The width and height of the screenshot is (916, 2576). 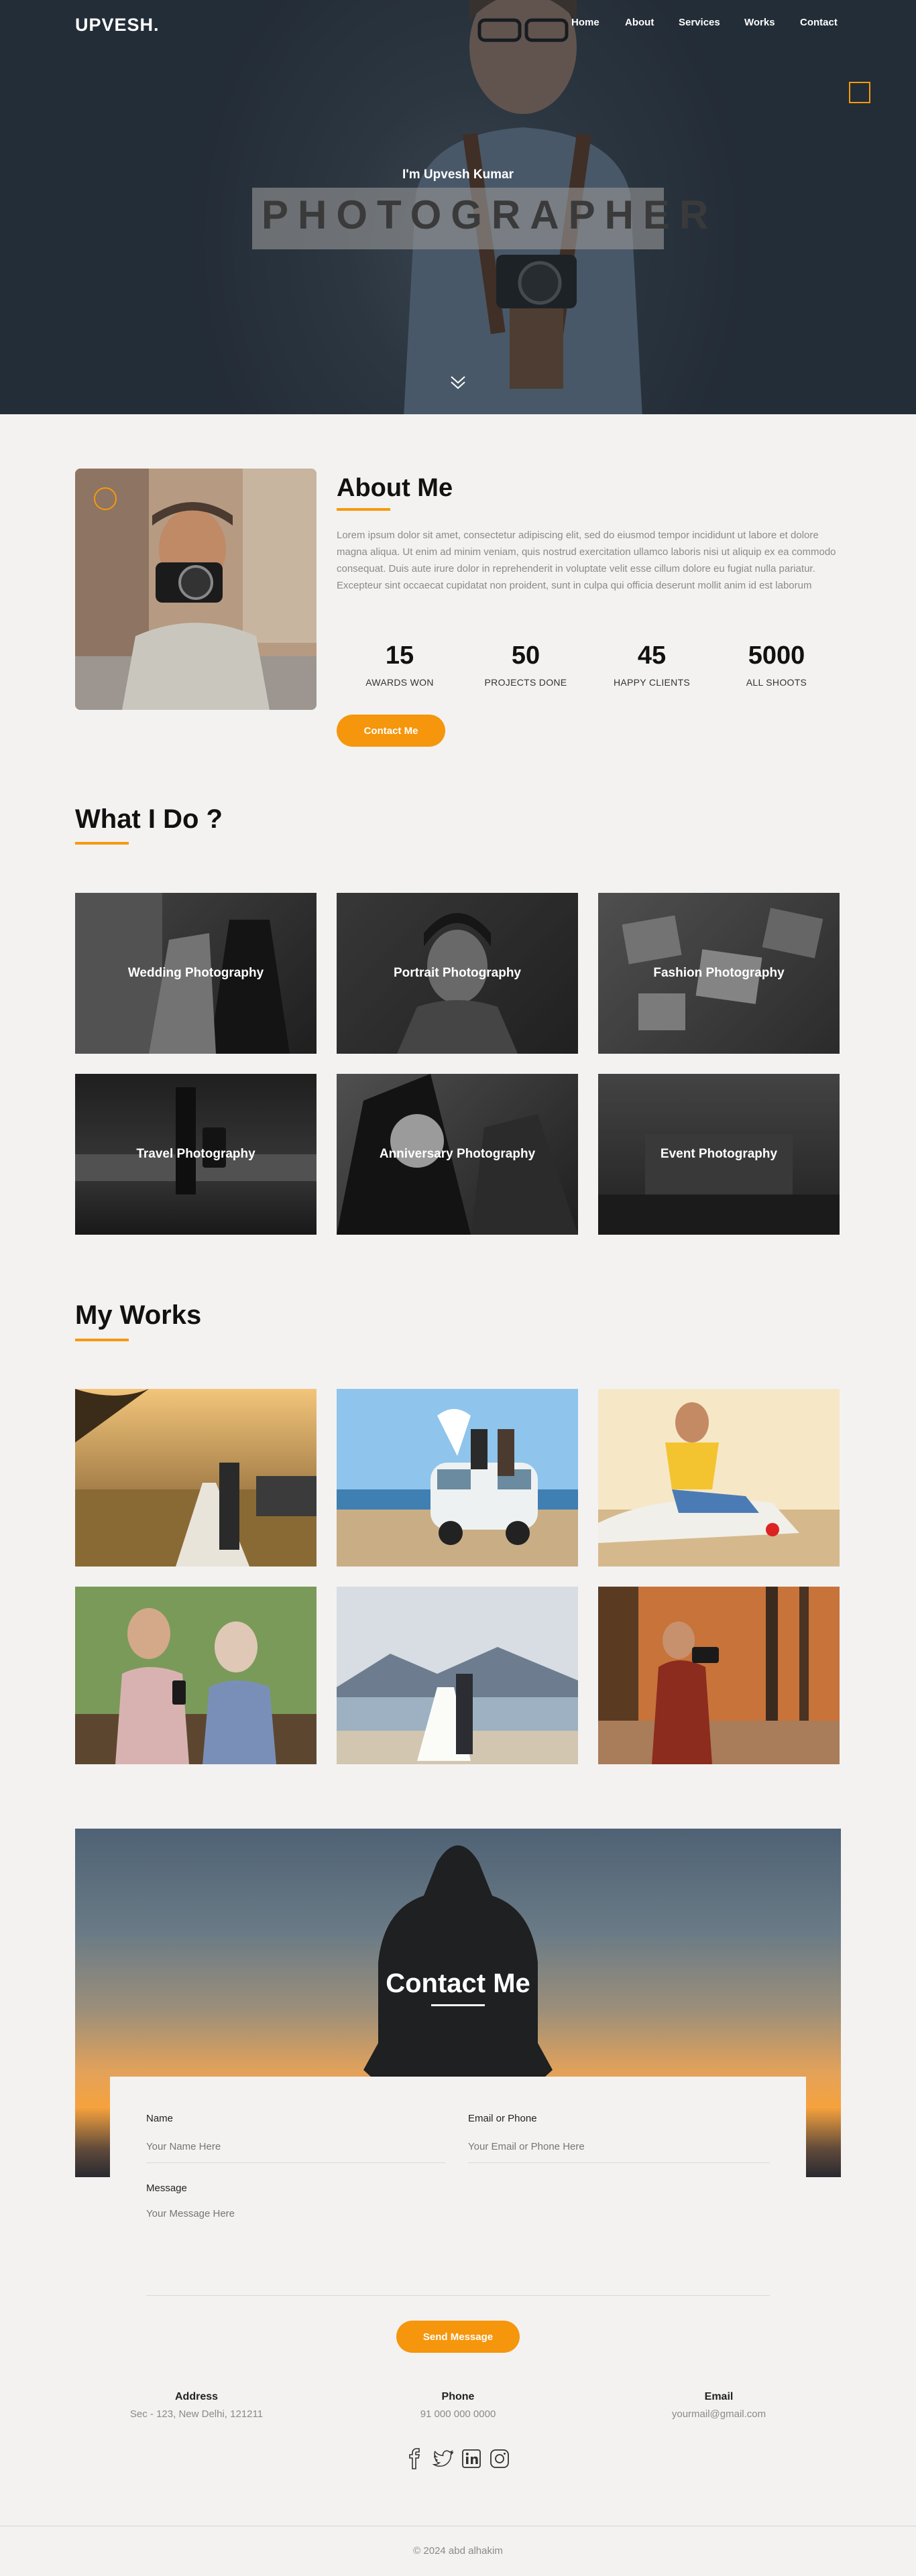 I want to click on nav-works: Works, so click(x=759, y=23).